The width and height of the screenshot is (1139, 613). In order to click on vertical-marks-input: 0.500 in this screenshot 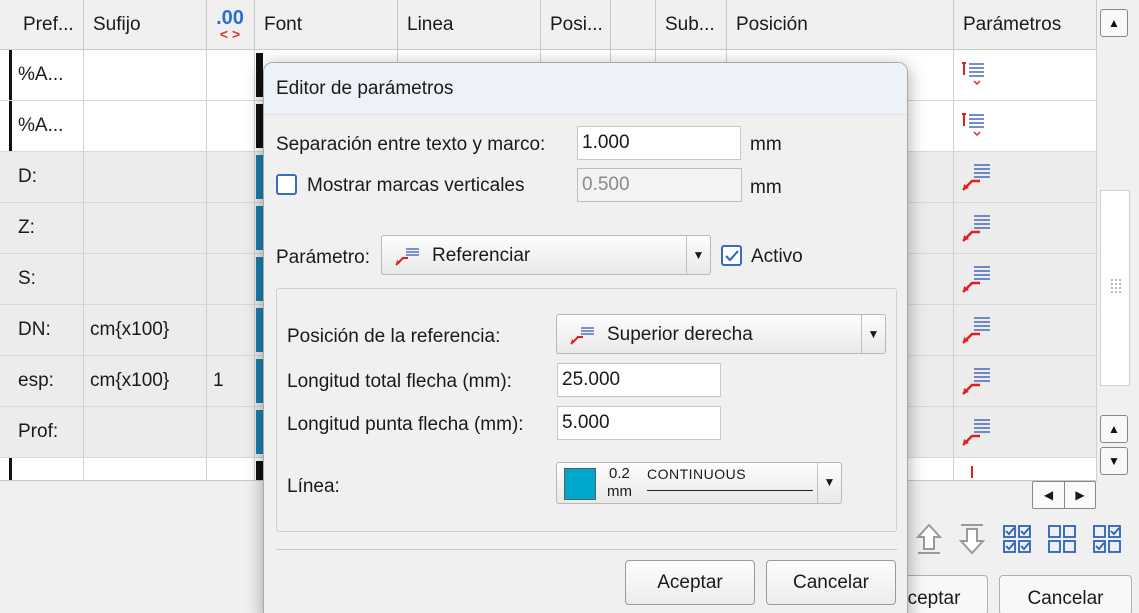, I will do `click(659, 185)`.